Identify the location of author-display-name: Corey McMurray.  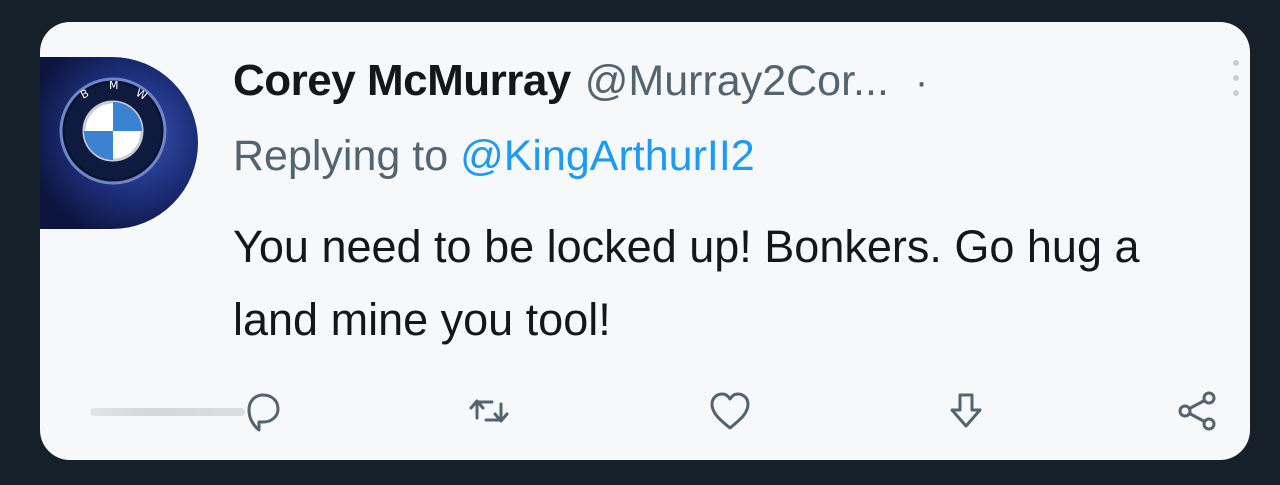
(402, 81).